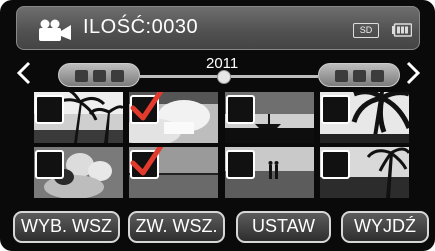  Describe the element at coordinates (283, 227) in the screenshot. I see `set-button: USTAW` at that location.